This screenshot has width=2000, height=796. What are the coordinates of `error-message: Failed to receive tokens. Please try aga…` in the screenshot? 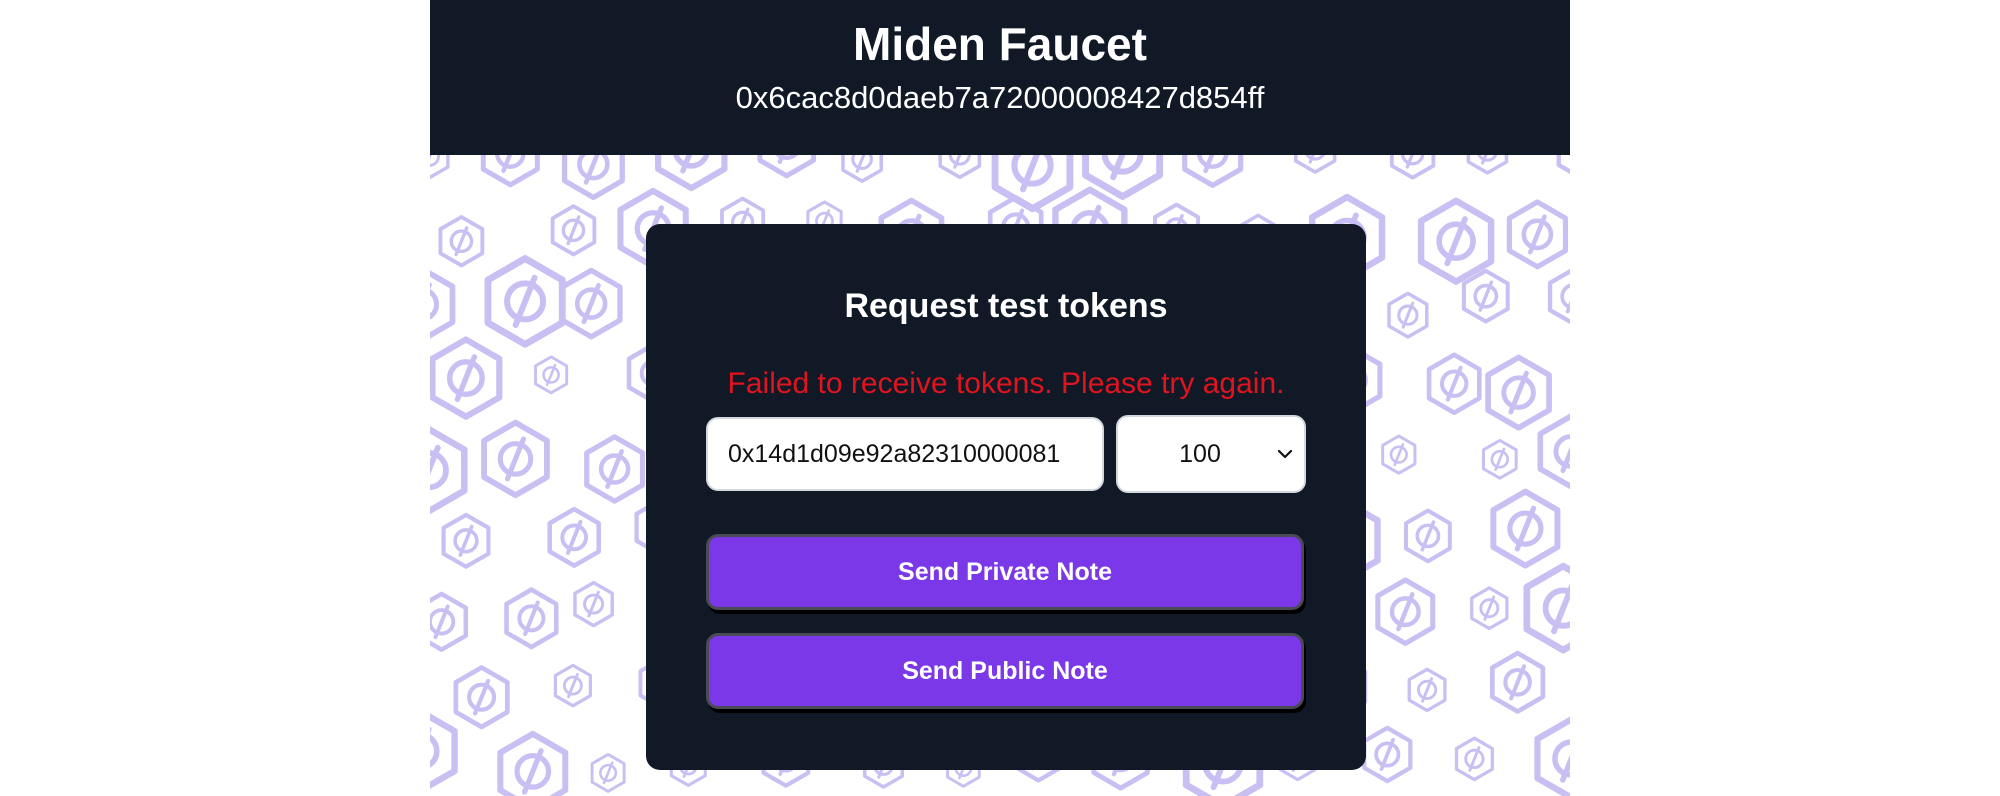 It's located at (1006, 383).